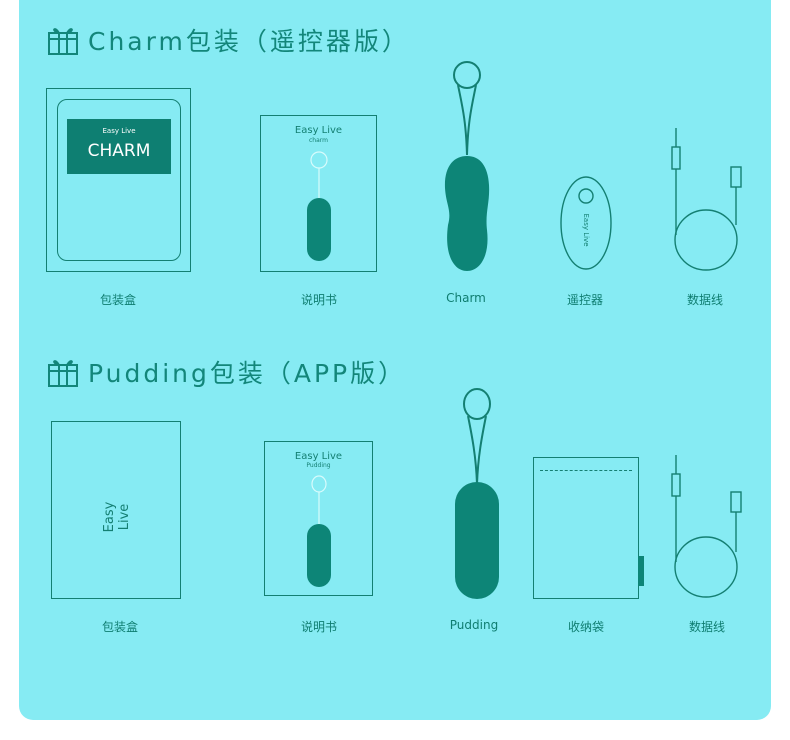 This screenshot has width=790, height=740. I want to click on package-box-illustration: Easy Live CHARM, so click(118, 180).